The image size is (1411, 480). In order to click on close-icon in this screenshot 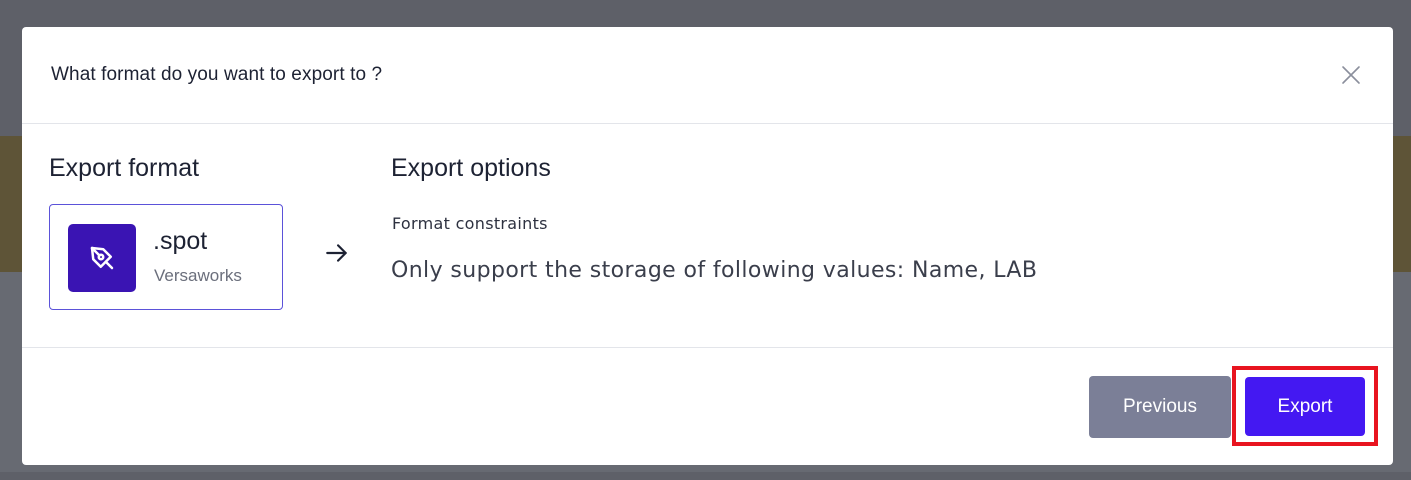, I will do `click(1351, 75)`.